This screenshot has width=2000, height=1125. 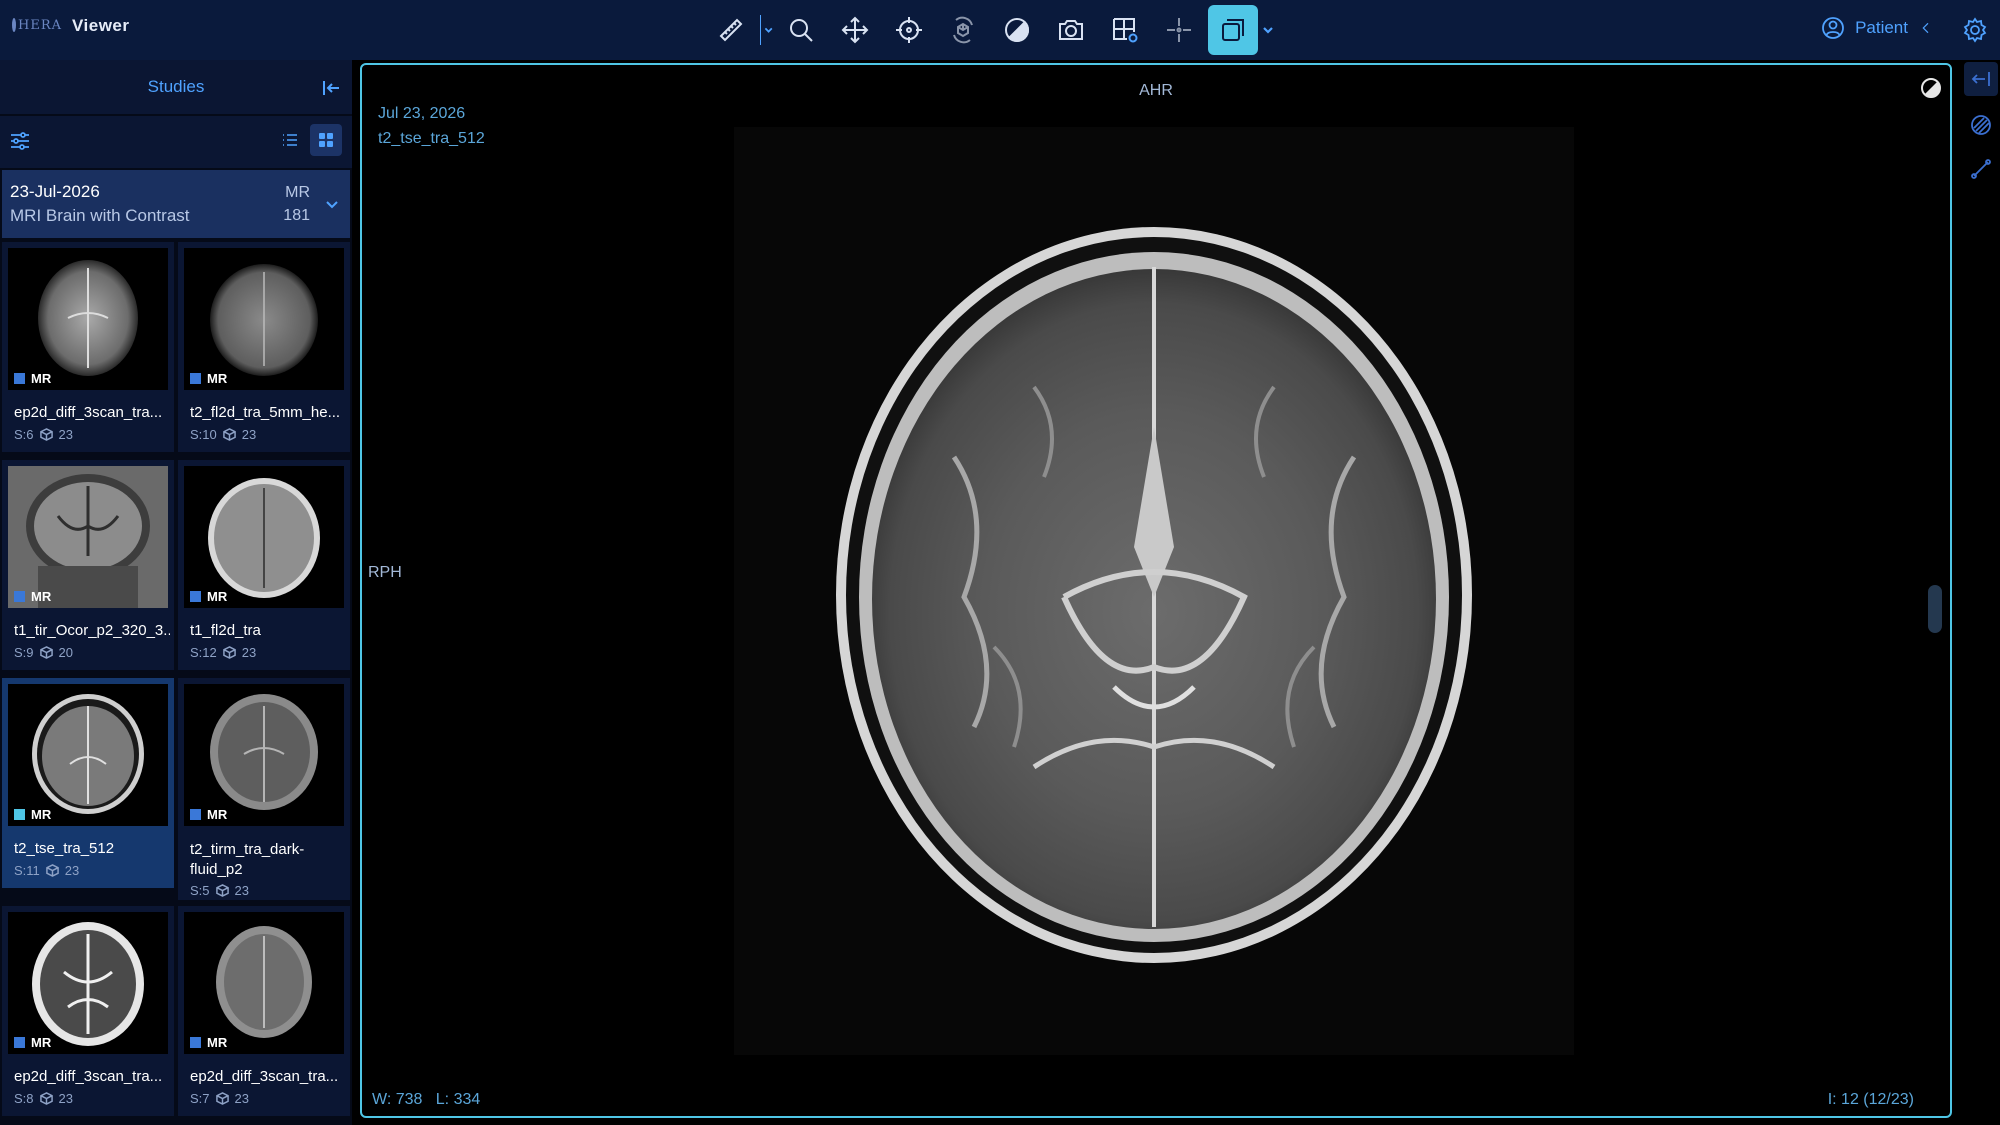 I want to click on collapse-panel-button, so click(x=331, y=88).